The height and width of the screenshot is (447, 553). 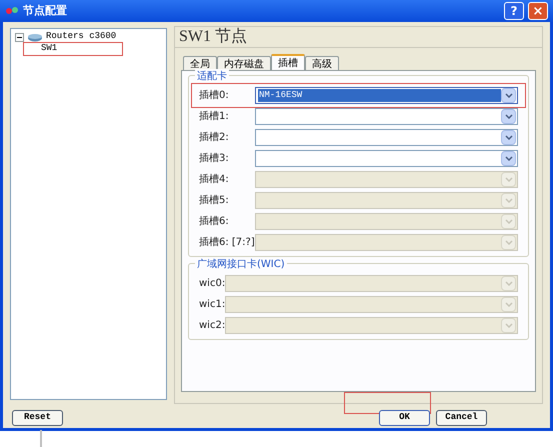 What do you see at coordinates (379, 95) in the screenshot?
I see `dropdown-value: NM-16ESW` at bounding box center [379, 95].